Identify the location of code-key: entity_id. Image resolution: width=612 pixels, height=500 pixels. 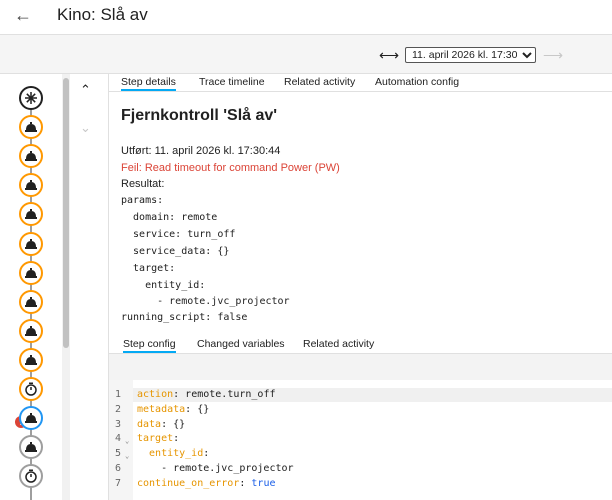
(170, 453).